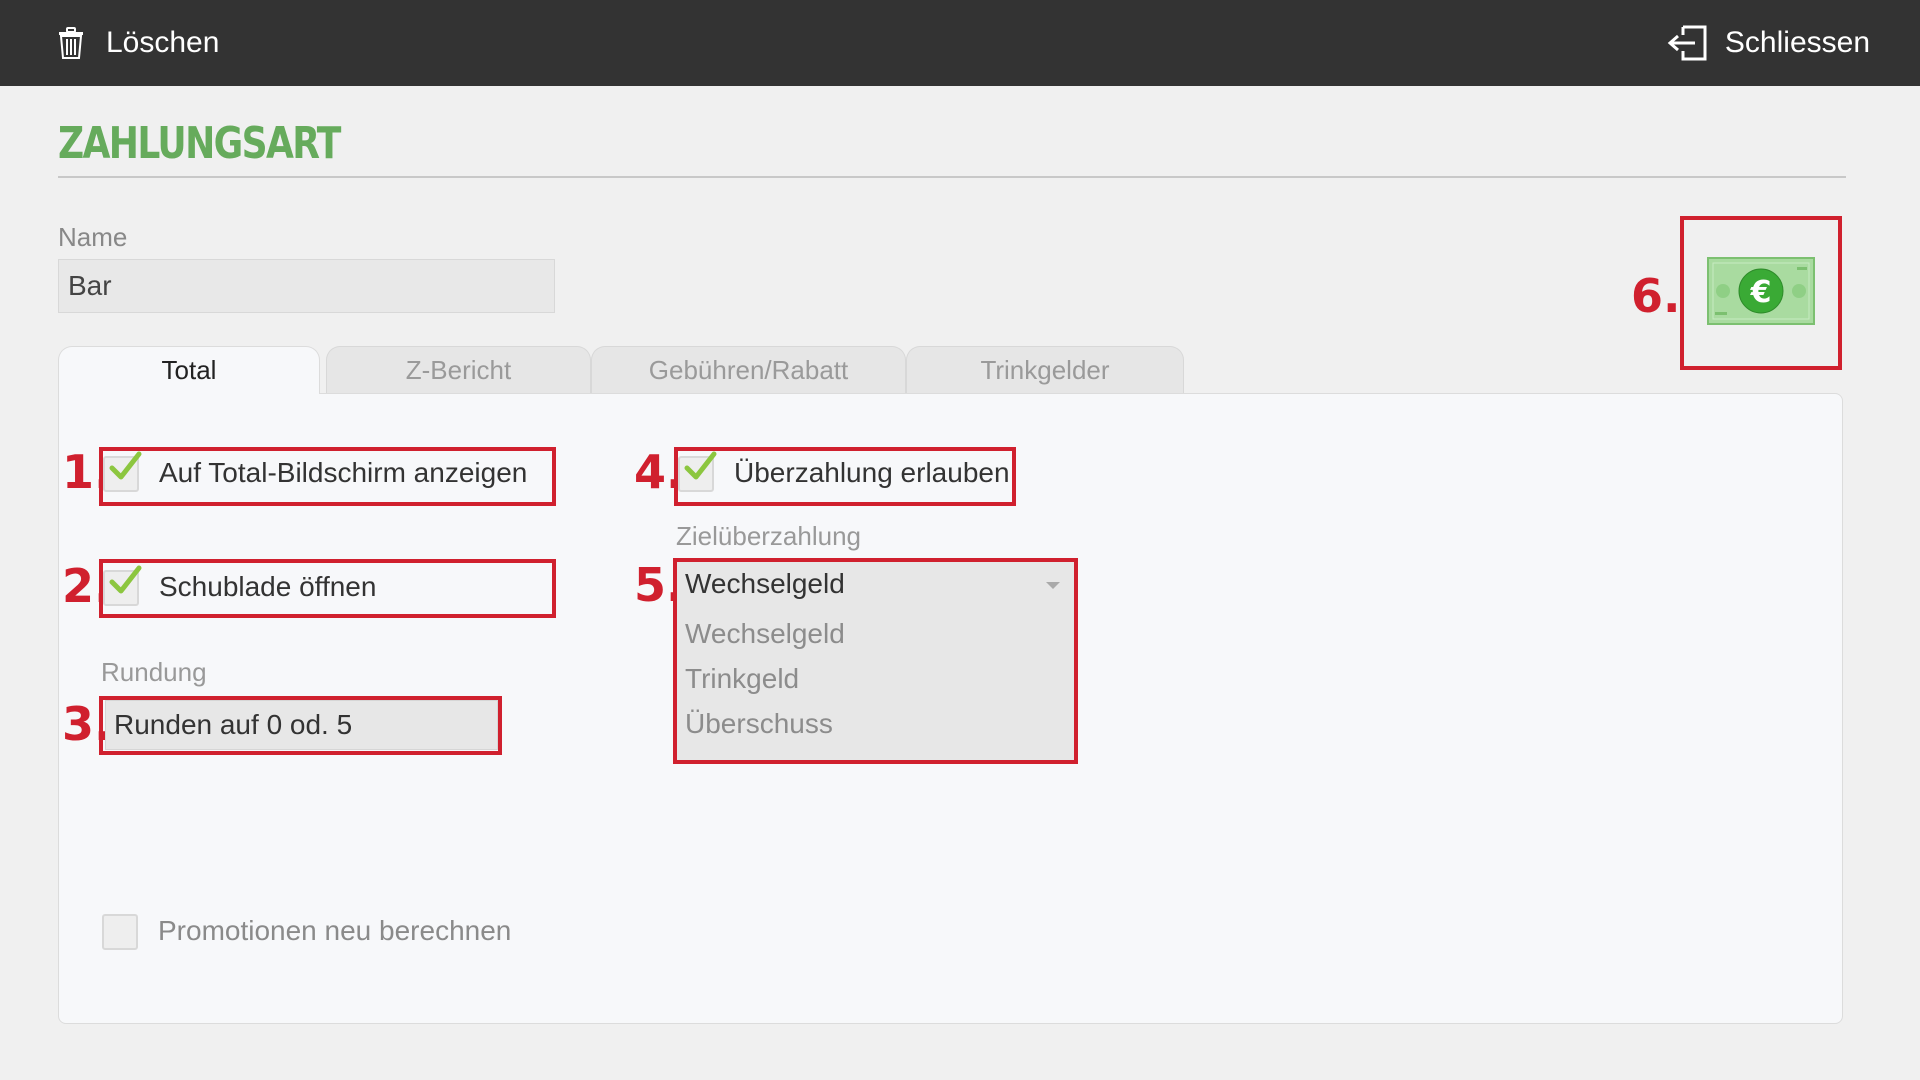 The width and height of the screenshot is (1920, 1080). What do you see at coordinates (306, 286) in the screenshot?
I see `name-input` at bounding box center [306, 286].